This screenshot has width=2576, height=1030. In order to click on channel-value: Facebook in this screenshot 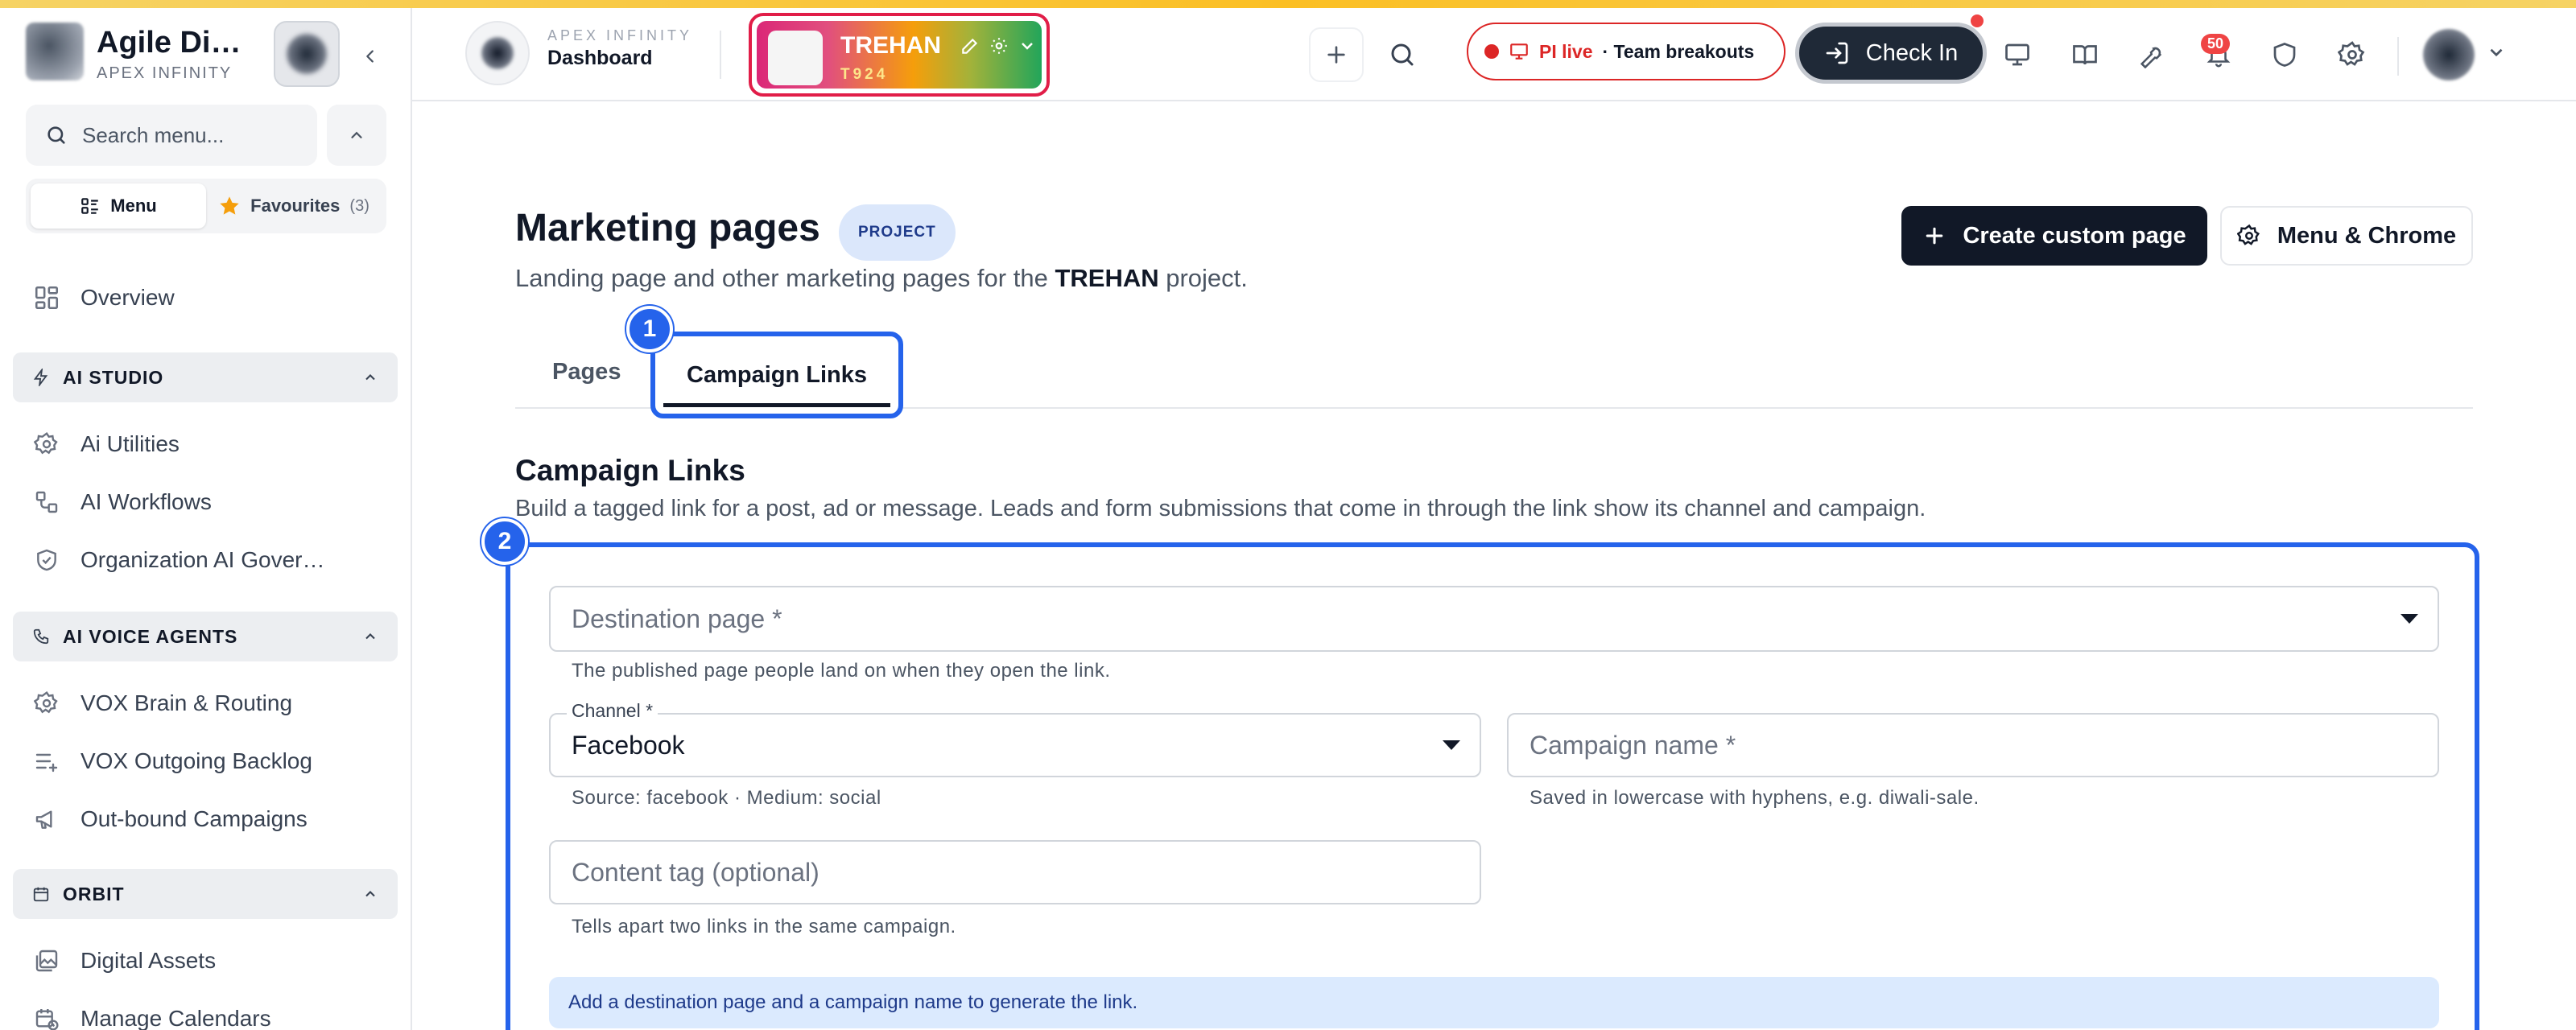, I will do `click(628, 745)`.